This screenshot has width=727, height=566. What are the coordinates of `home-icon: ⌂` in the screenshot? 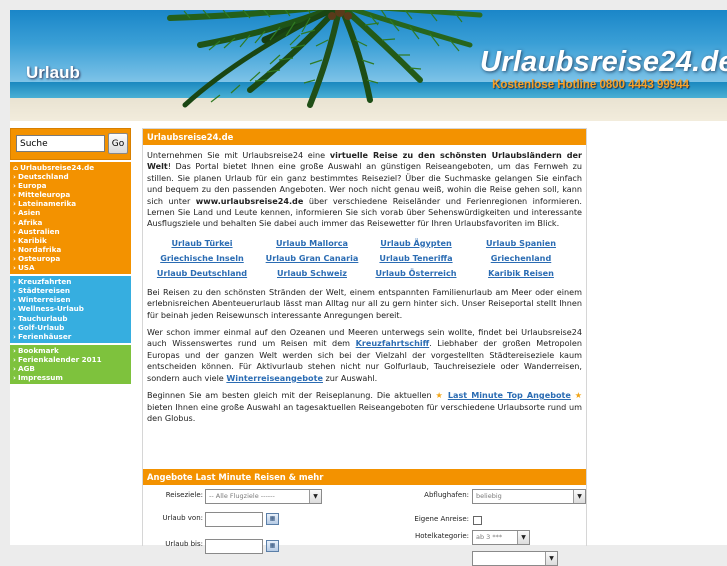 It's located at (16, 167).